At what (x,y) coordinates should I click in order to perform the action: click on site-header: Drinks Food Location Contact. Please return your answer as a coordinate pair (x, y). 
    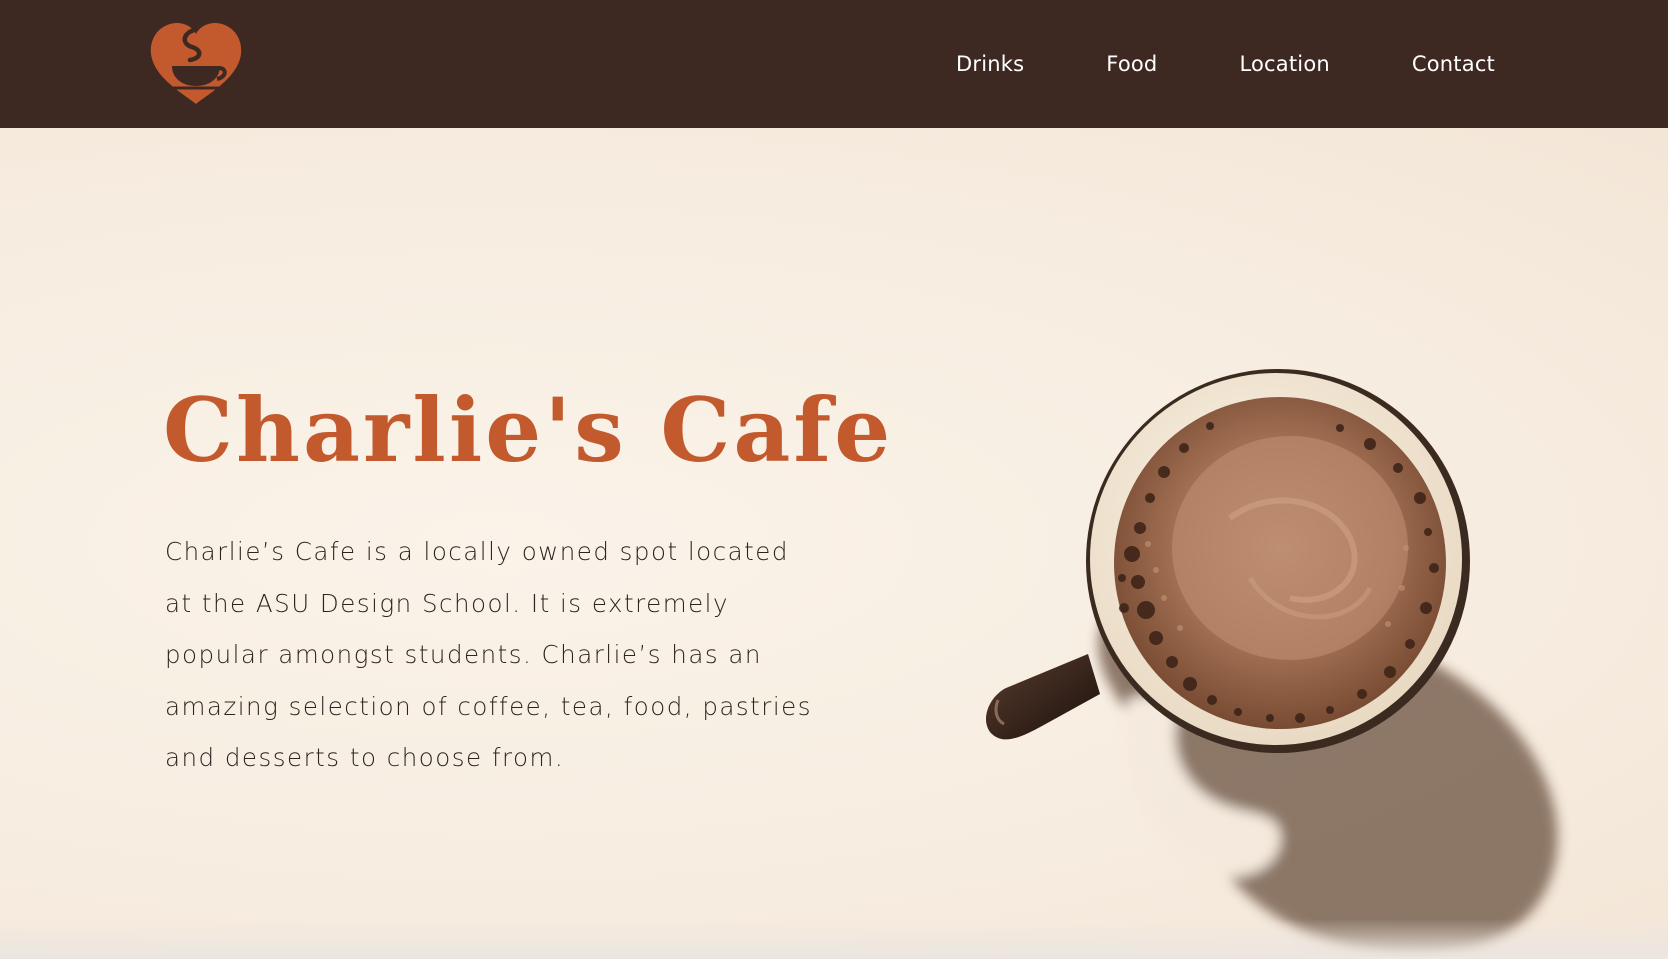
    Looking at the image, I should click on (834, 64).